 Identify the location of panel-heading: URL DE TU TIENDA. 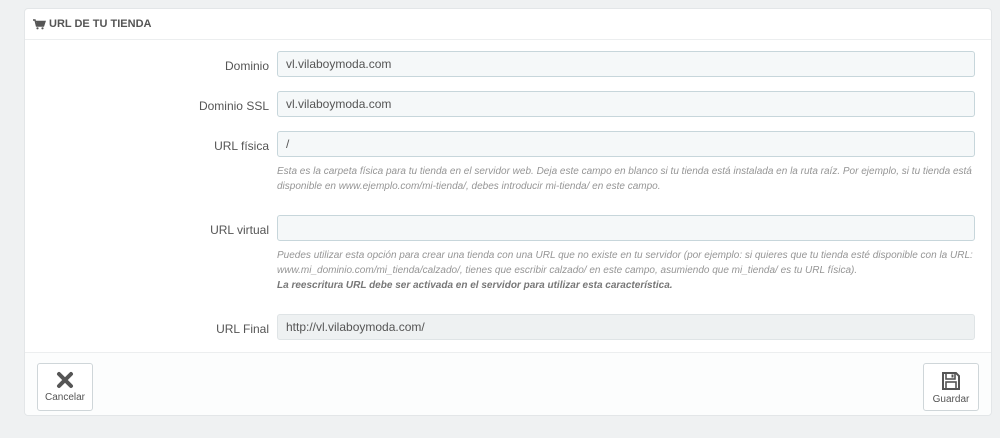
(508, 24).